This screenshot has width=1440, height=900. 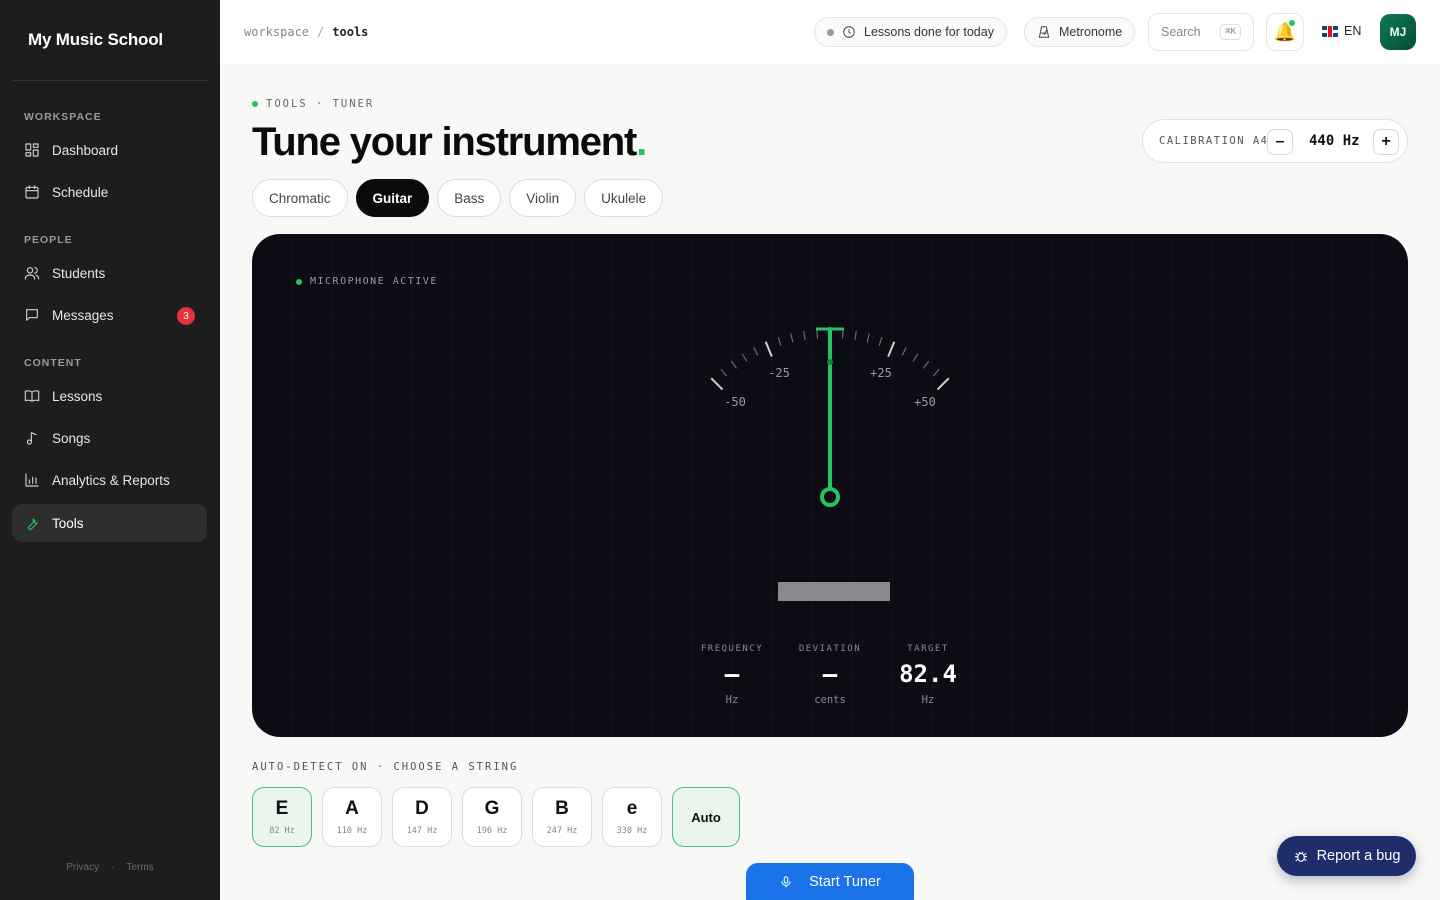 What do you see at coordinates (255, 104) in the screenshot?
I see `status-dot` at bounding box center [255, 104].